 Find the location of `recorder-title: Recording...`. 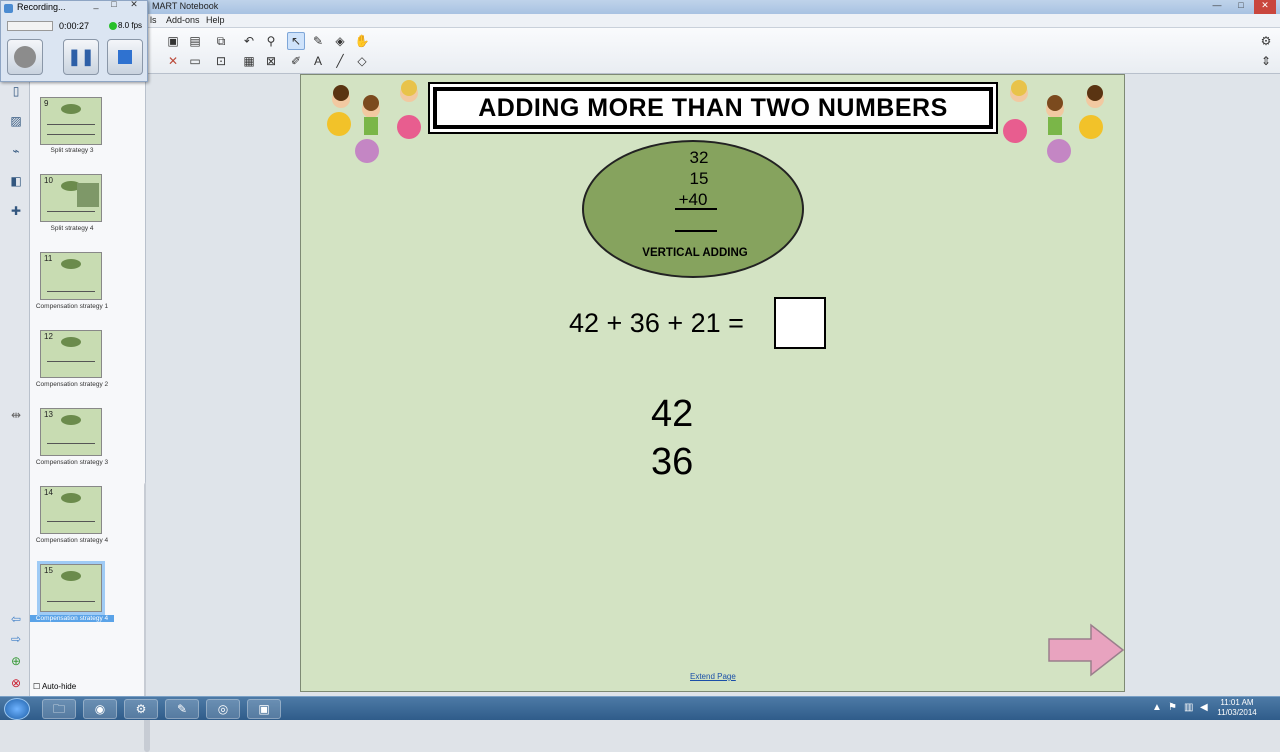

recorder-title: Recording... is located at coordinates (41, 7).